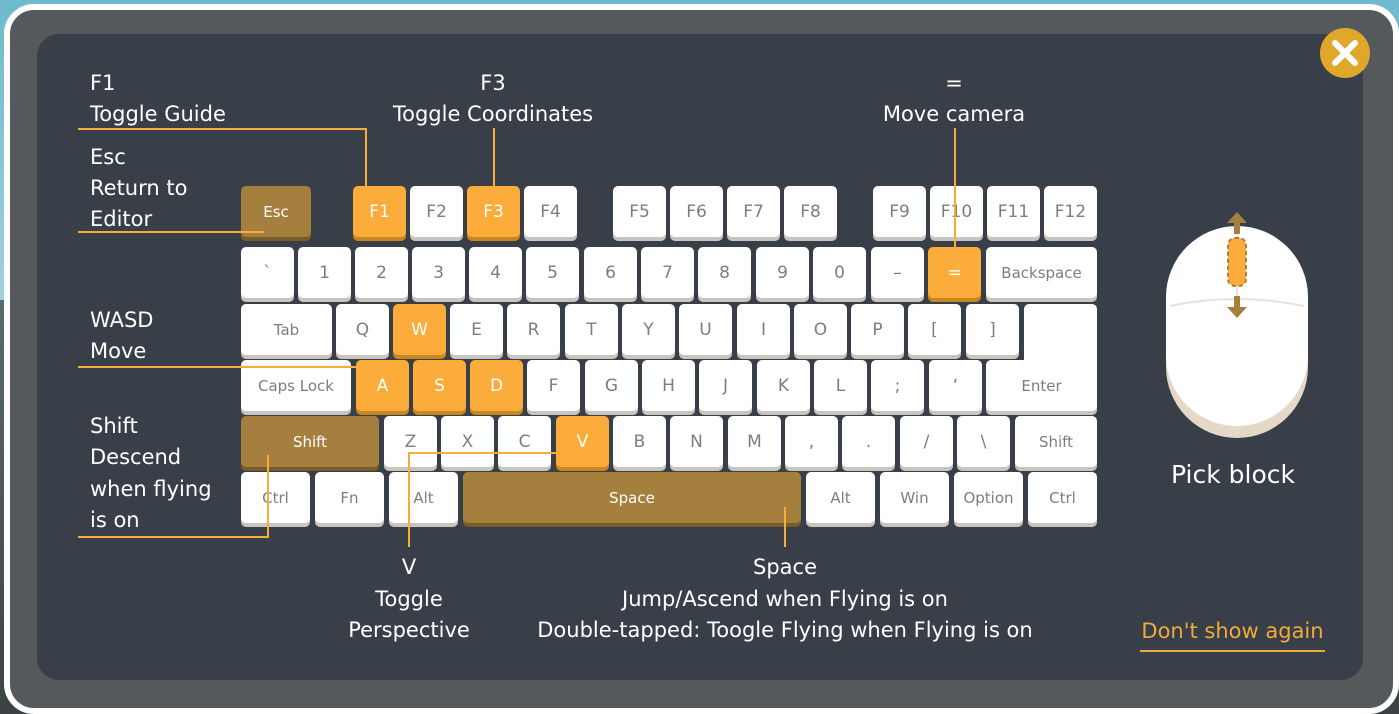 The height and width of the screenshot is (714, 1399). Describe the element at coordinates (121, 219) in the screenshot. I see `esc-annotation-line2: Editor` at that location.